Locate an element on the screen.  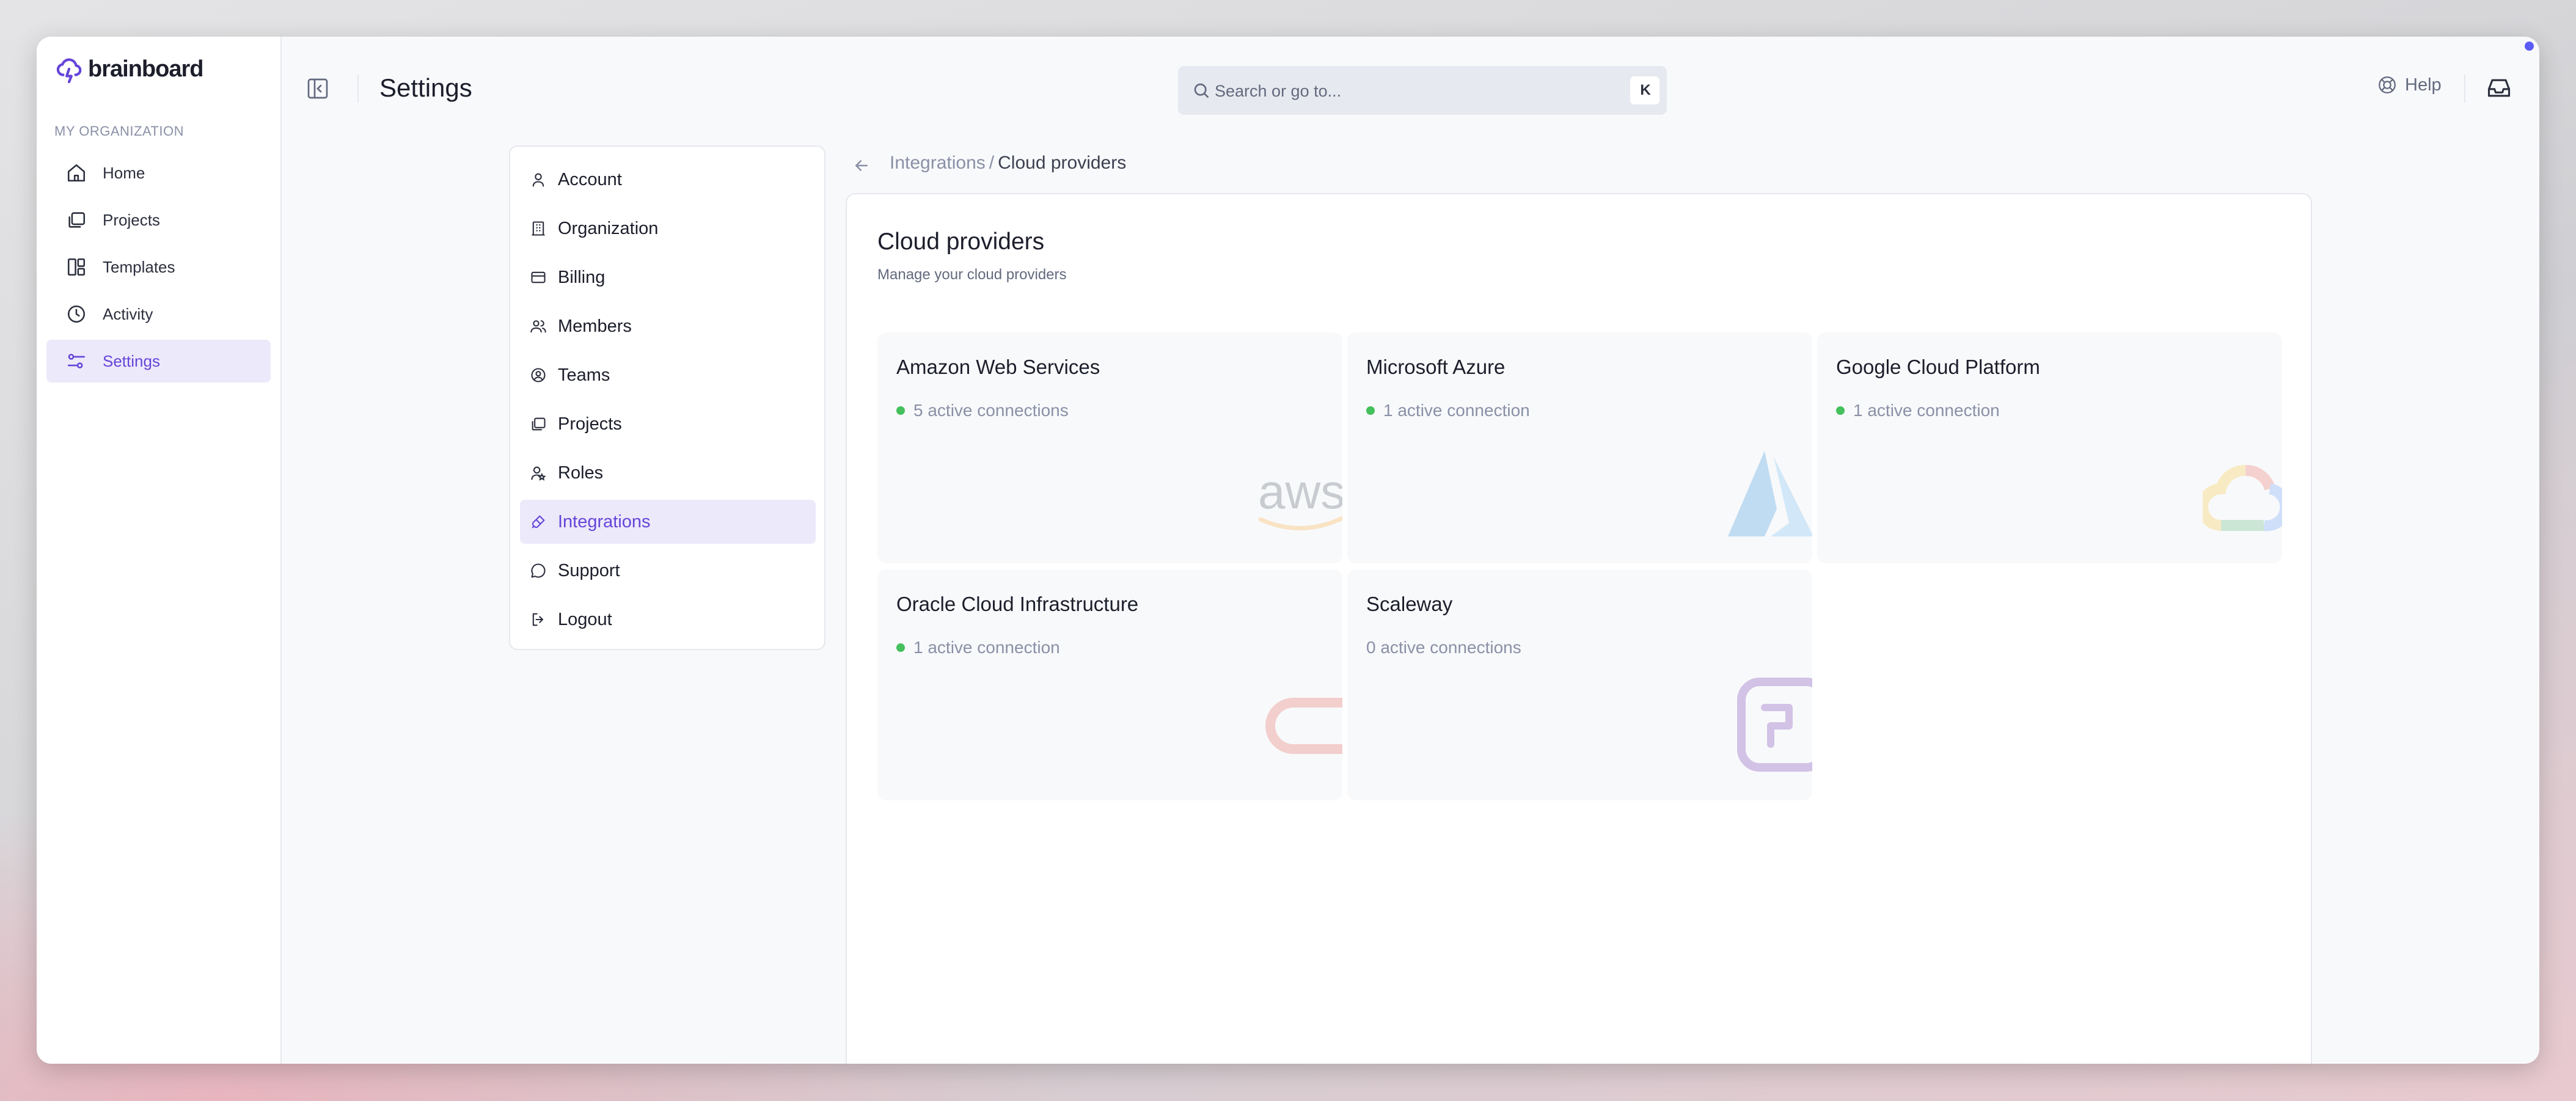
inbox-icon is located at coordinates (2499, 88).